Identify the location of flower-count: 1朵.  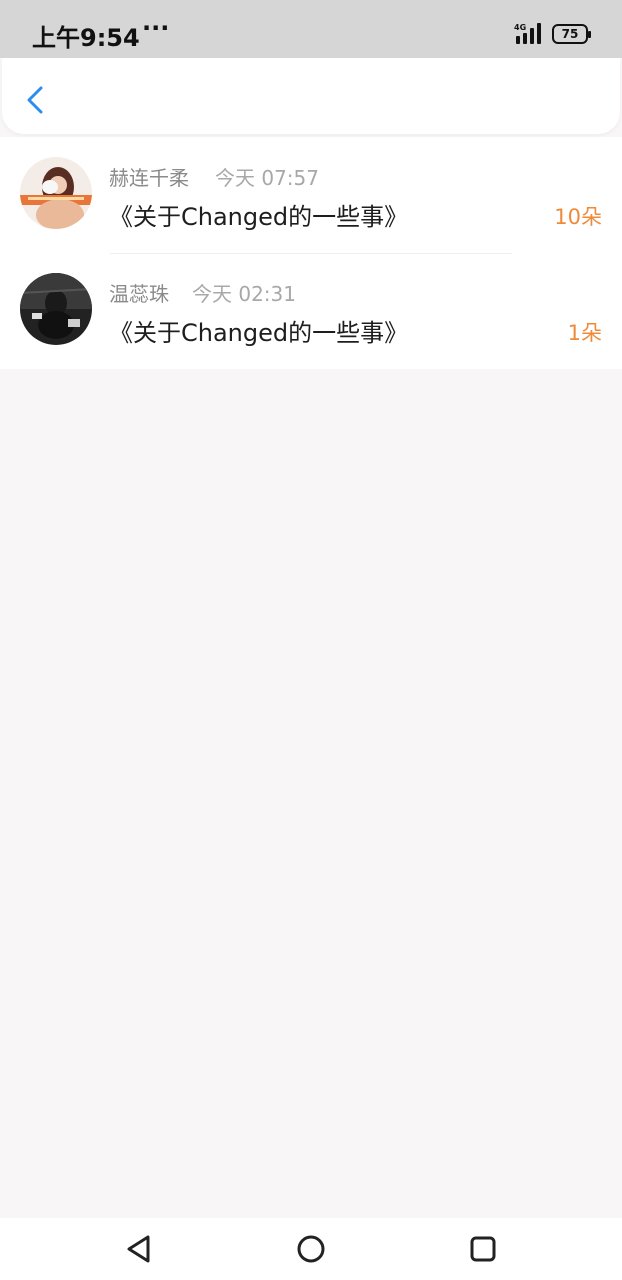
(584, 333).